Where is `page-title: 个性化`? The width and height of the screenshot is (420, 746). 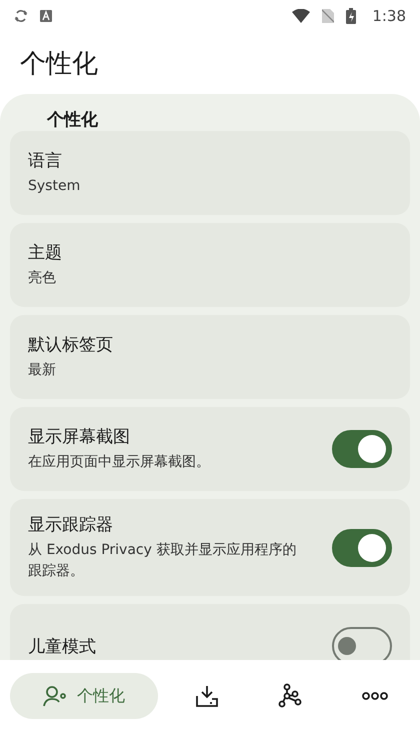 page-title: 个性化 is located at coordinates (59, 64).